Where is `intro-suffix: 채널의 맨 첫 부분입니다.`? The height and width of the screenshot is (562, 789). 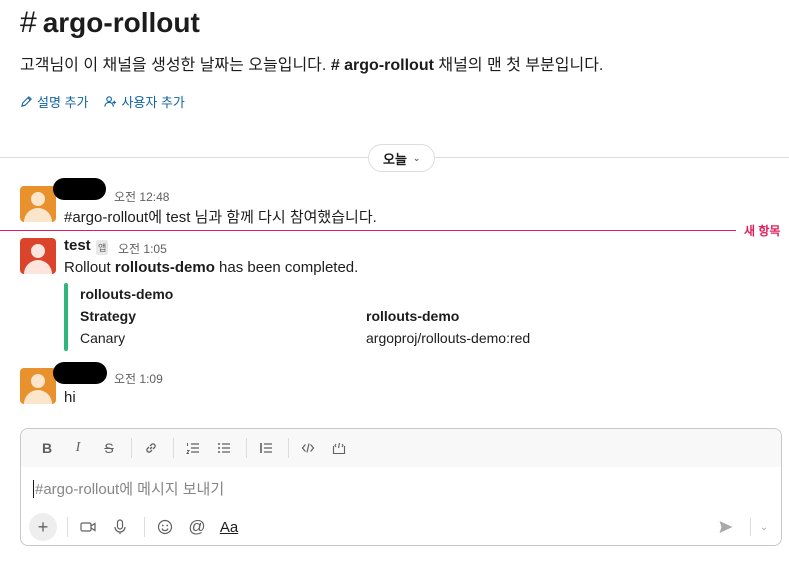
intro-suffix: 채널의 맨 첫 부분입니다. is located at coordinates (521, 65).